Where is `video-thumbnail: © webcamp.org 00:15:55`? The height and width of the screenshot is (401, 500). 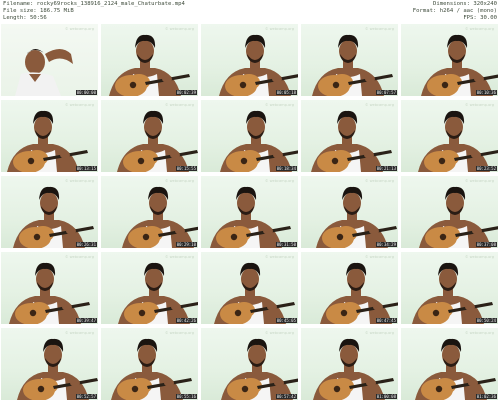 video-thumbnail: © webcamp.org 00:15:55 is located at coordinates (149, 136).